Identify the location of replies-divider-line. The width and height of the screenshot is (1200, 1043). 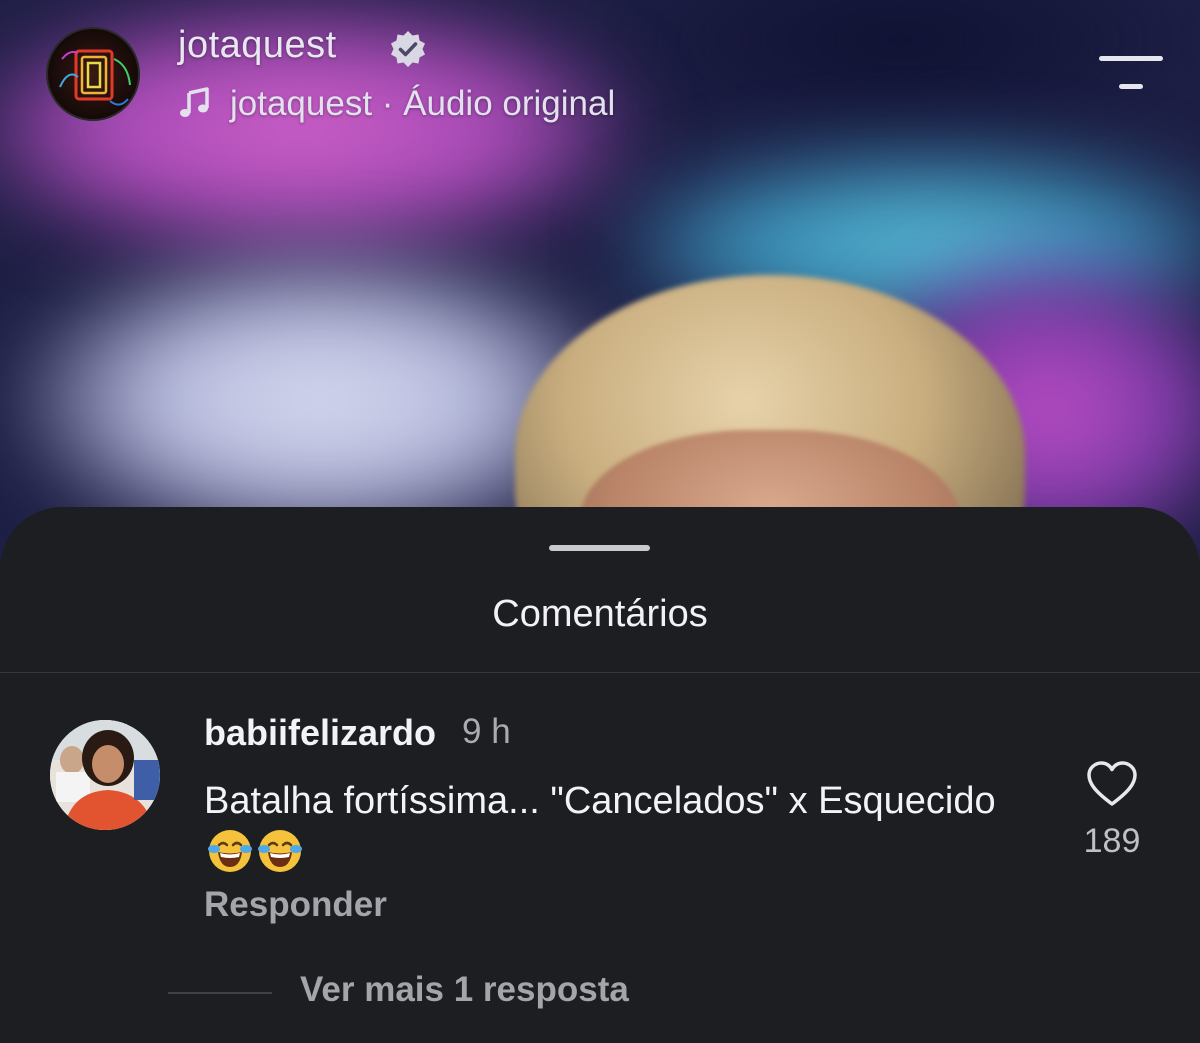
(220, 993).